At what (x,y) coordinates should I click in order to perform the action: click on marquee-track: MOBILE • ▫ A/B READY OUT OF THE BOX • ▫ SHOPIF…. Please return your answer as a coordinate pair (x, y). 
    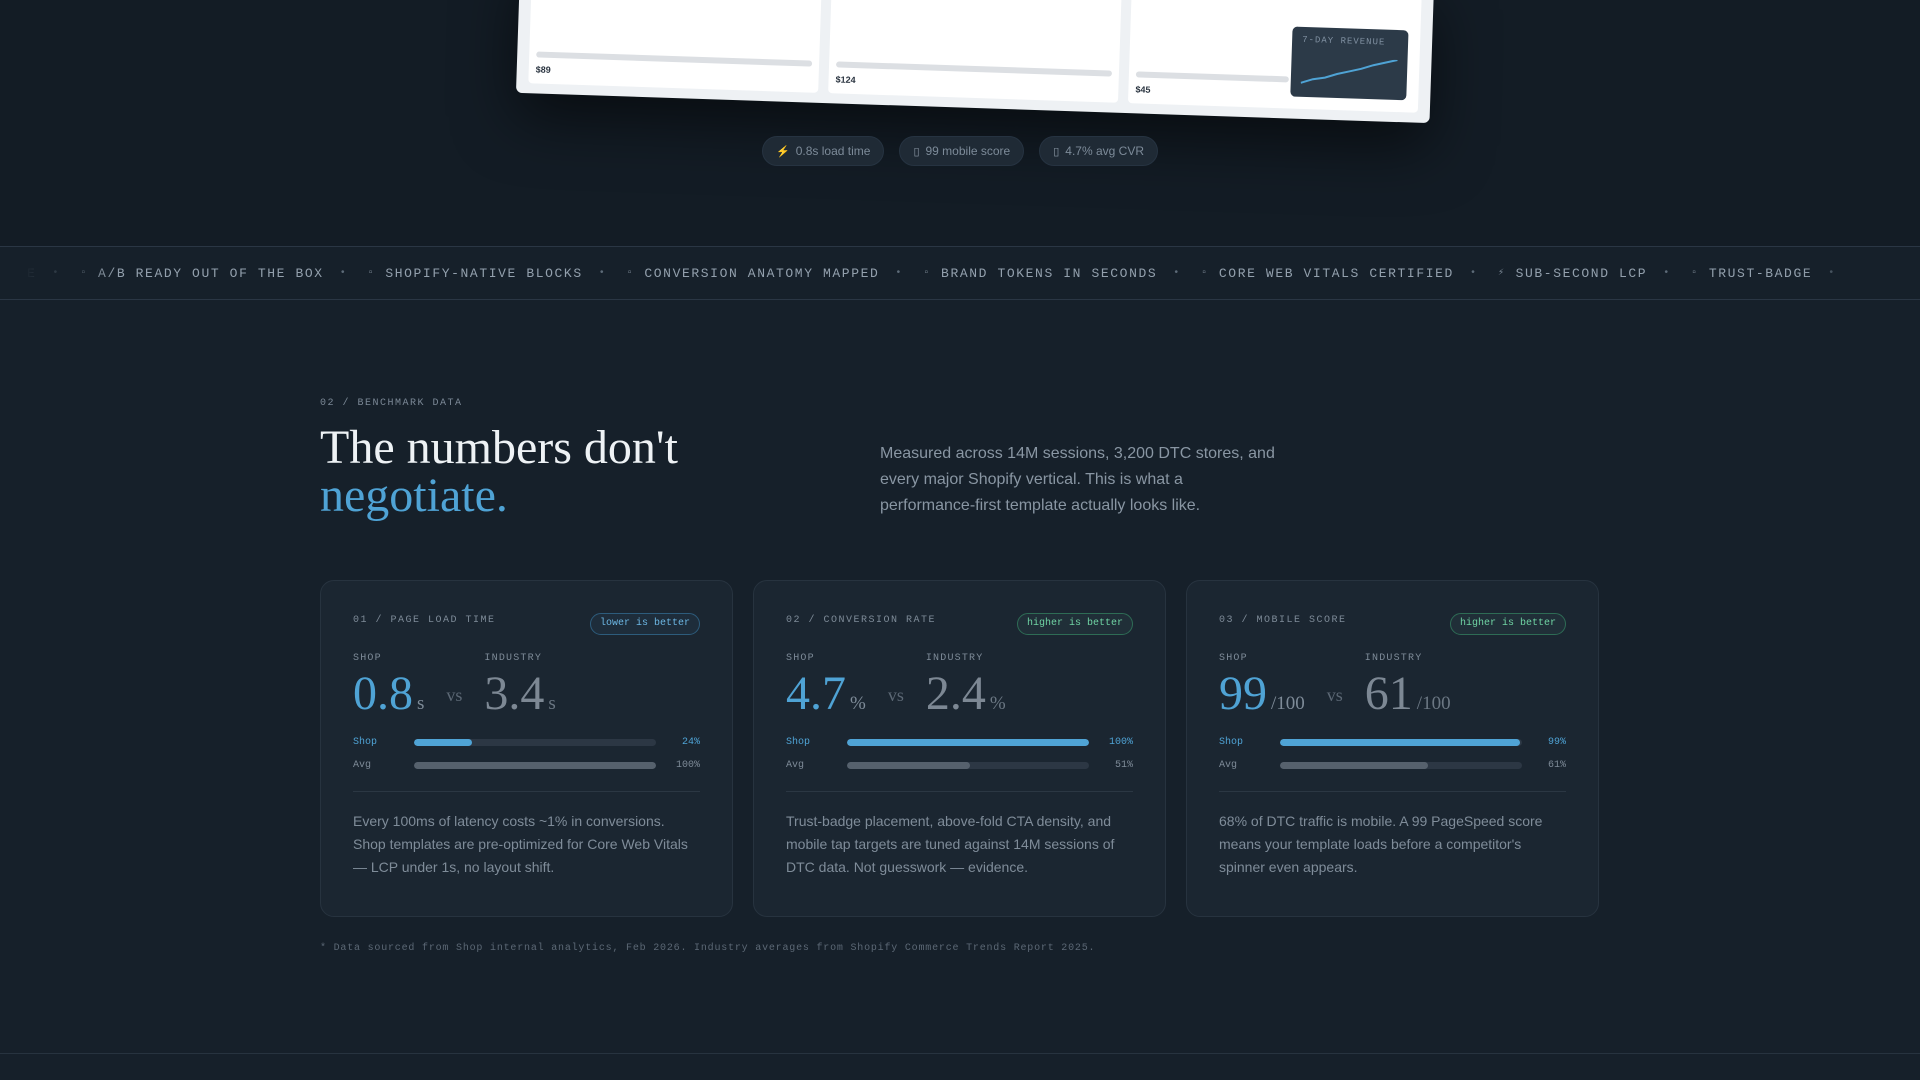
    Looking at the image, I should click on (928, 273).